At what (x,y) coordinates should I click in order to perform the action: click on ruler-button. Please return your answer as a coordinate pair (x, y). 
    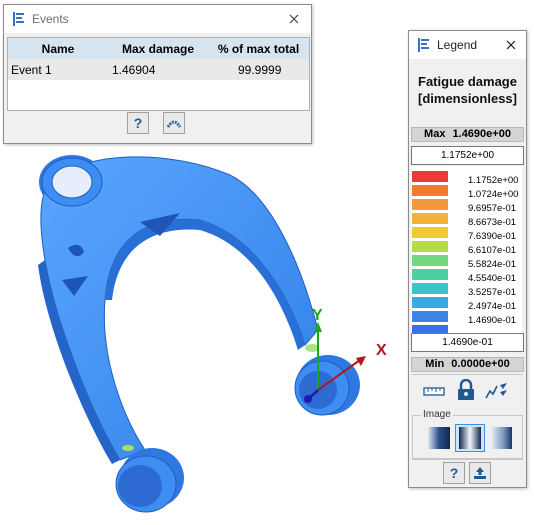
    Looking at the image, I should click on (434, 391).